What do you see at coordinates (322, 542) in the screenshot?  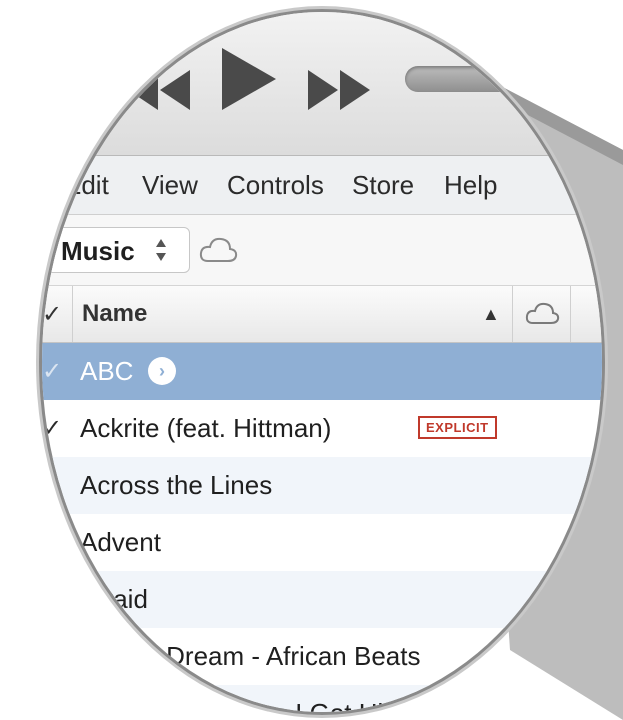 I see `table-row: ✓ Advent` at bounding box center [322, 542].